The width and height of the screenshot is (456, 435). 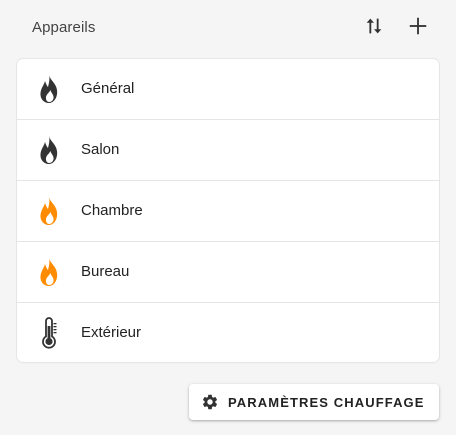 I want to click on list-item-salon: Salon, so click(x=228, y=150).